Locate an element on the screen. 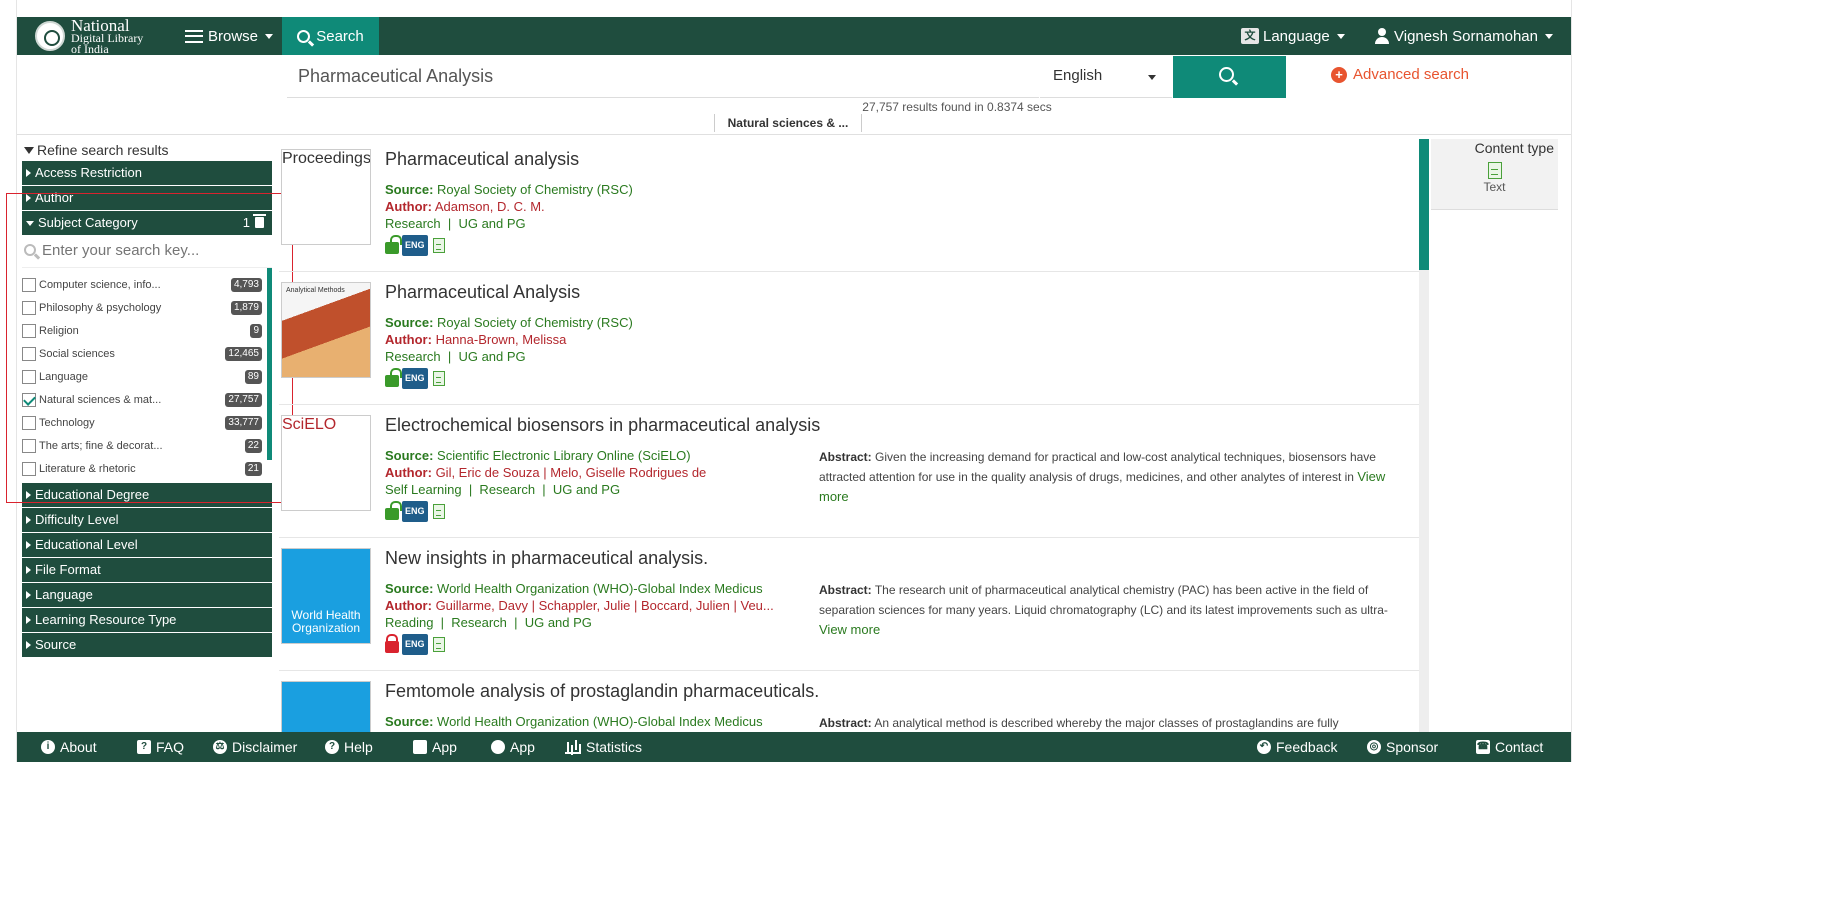 This screenshot has height=898, width=1824. facet-label: File Format is located at coordinates (68, 569).